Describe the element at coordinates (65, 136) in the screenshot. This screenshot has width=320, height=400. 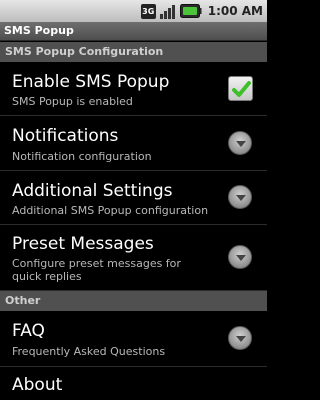
I see `pref-title: Notifications` at that location.